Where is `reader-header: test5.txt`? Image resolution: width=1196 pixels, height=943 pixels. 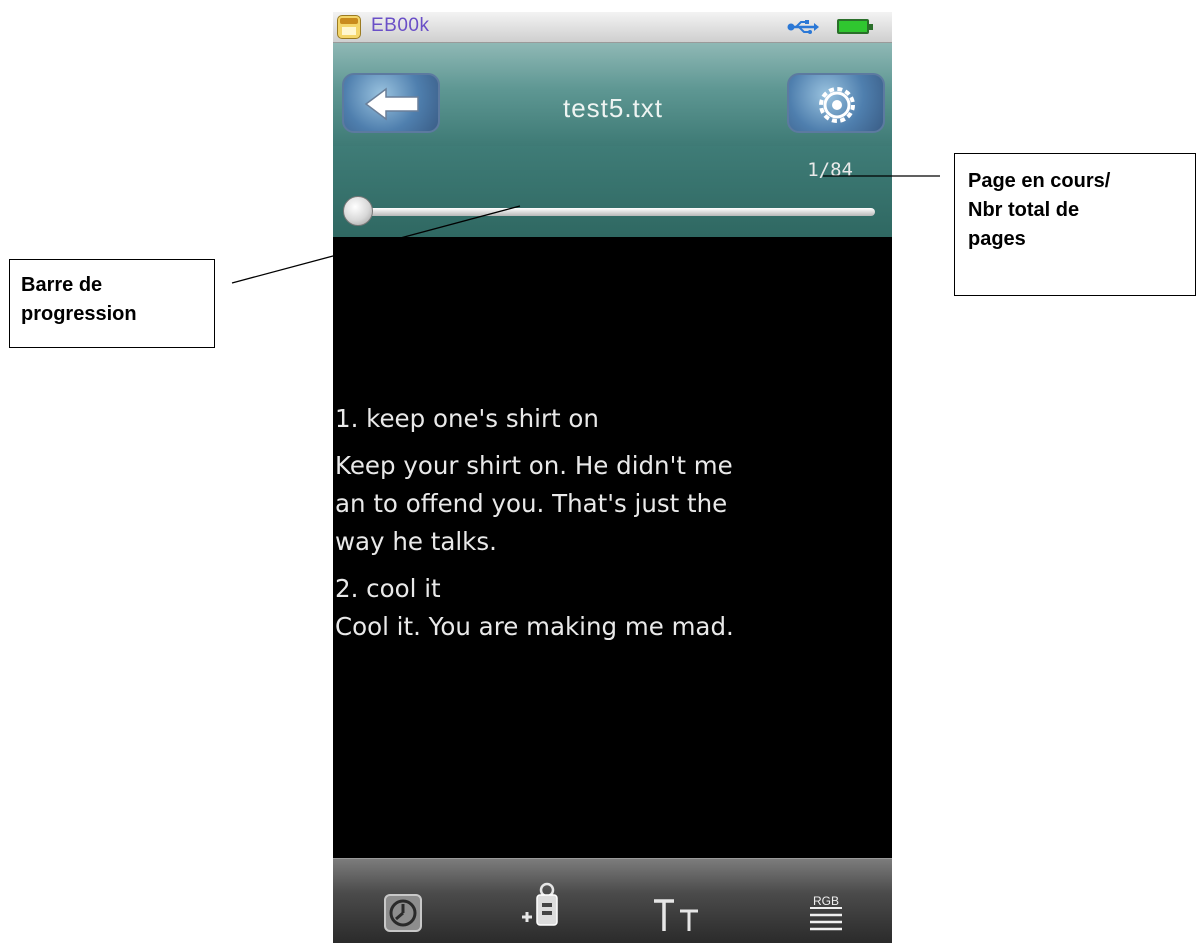 reader-header: test5.txt is located at coordinates (612, 94).